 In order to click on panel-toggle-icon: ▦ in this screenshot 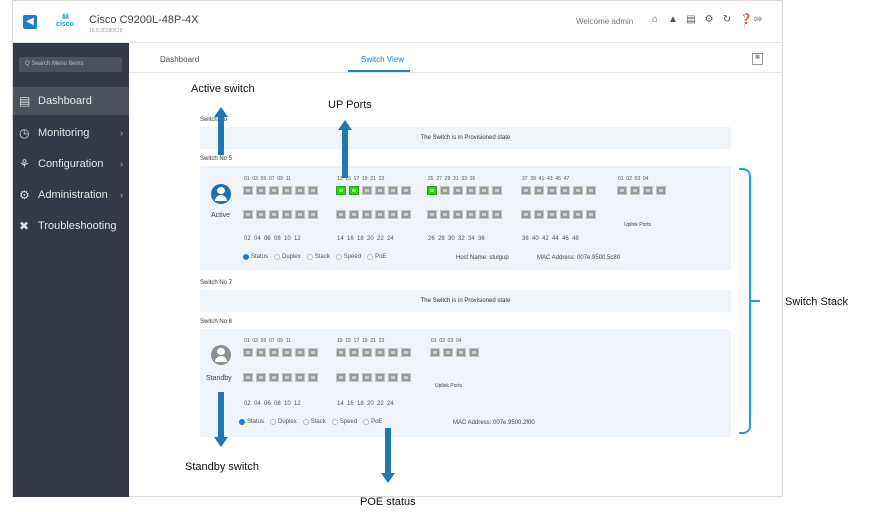, I will do `click(757, 59)`.